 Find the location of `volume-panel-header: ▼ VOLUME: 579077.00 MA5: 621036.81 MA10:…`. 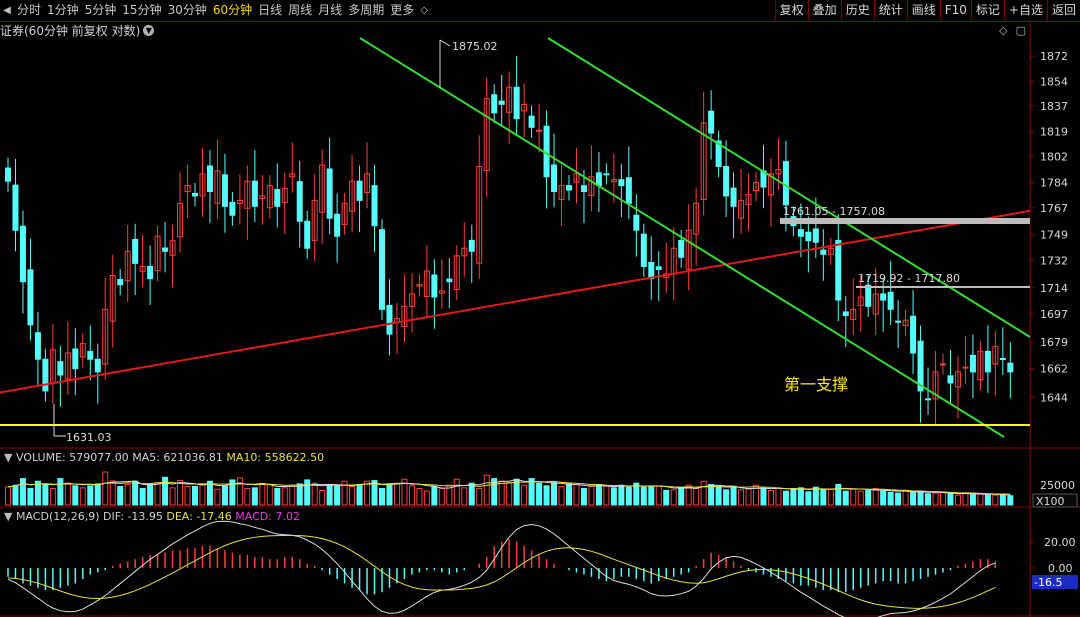

volume-panel-header: ▼ VOLUME: 579077.00 MA5: 621036.81 MA10:… is located at coordinates (164, 457).